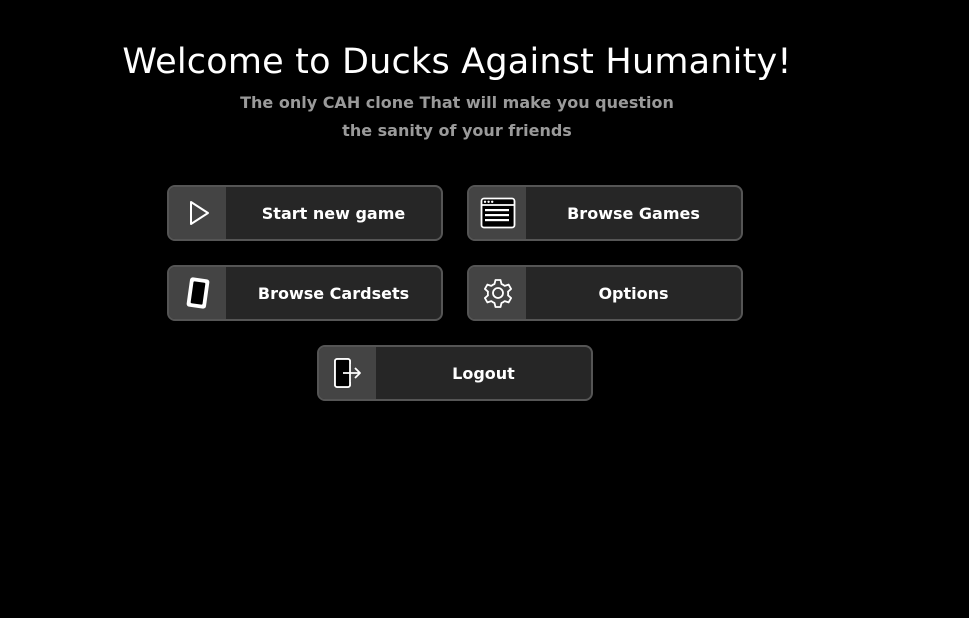 The width and height of the screenshot is (969, 618). I want to click on browse-cardsets-button: Browse Cardsets, so click(305, 293).